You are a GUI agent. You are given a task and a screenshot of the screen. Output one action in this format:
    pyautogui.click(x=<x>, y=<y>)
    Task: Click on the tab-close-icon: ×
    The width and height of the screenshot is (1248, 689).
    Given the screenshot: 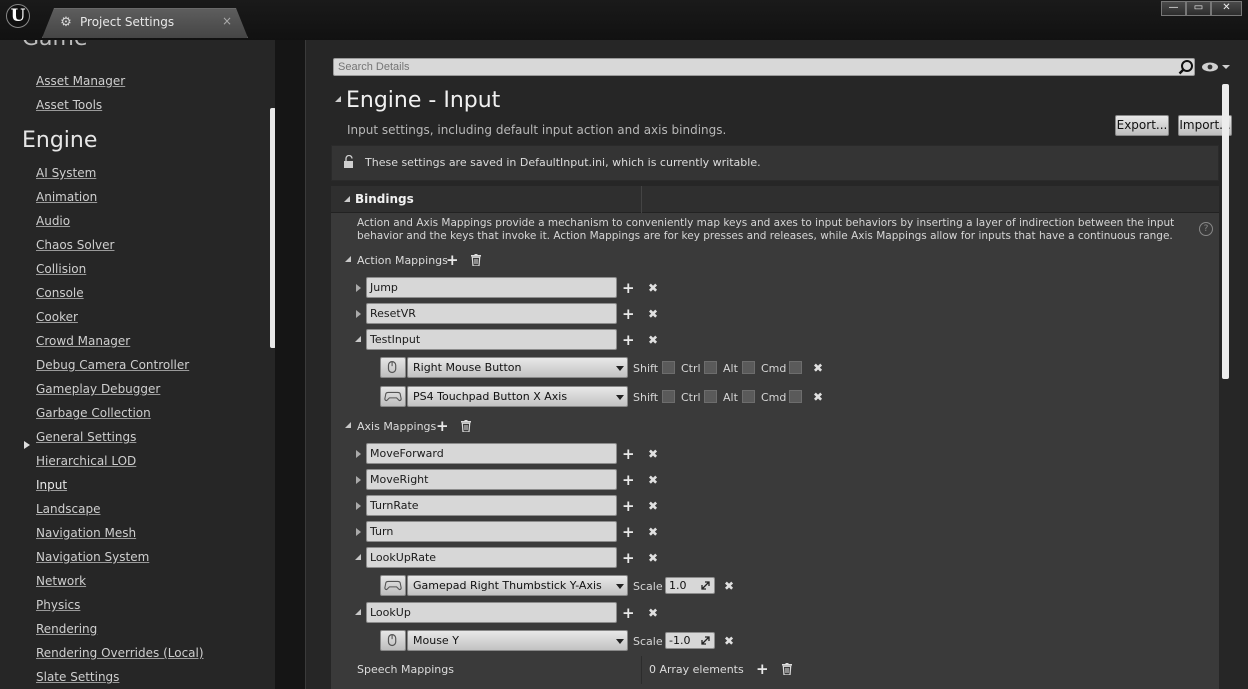 What is the action you would take?
    pyautogui.click(x=227, y=21)
    